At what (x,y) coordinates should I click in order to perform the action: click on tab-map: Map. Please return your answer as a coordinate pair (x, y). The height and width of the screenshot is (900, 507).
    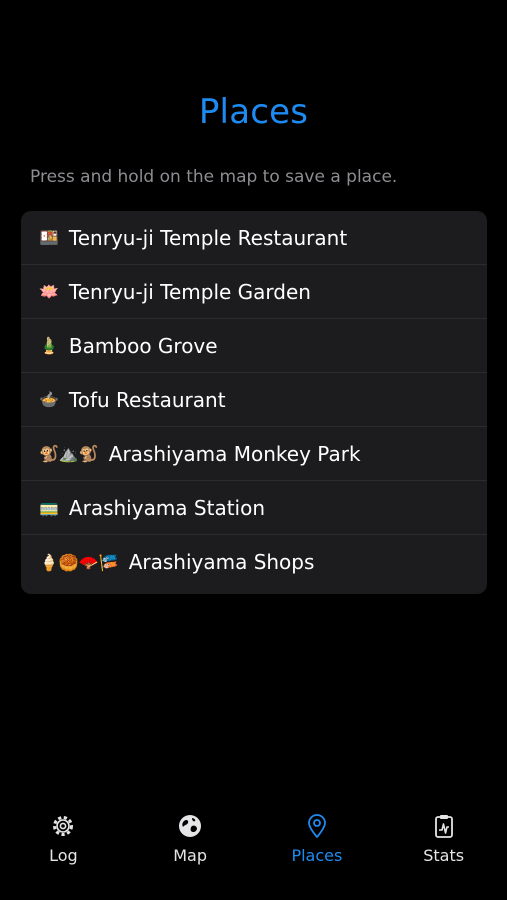
    Looking at the image, I should click on (190, 842).